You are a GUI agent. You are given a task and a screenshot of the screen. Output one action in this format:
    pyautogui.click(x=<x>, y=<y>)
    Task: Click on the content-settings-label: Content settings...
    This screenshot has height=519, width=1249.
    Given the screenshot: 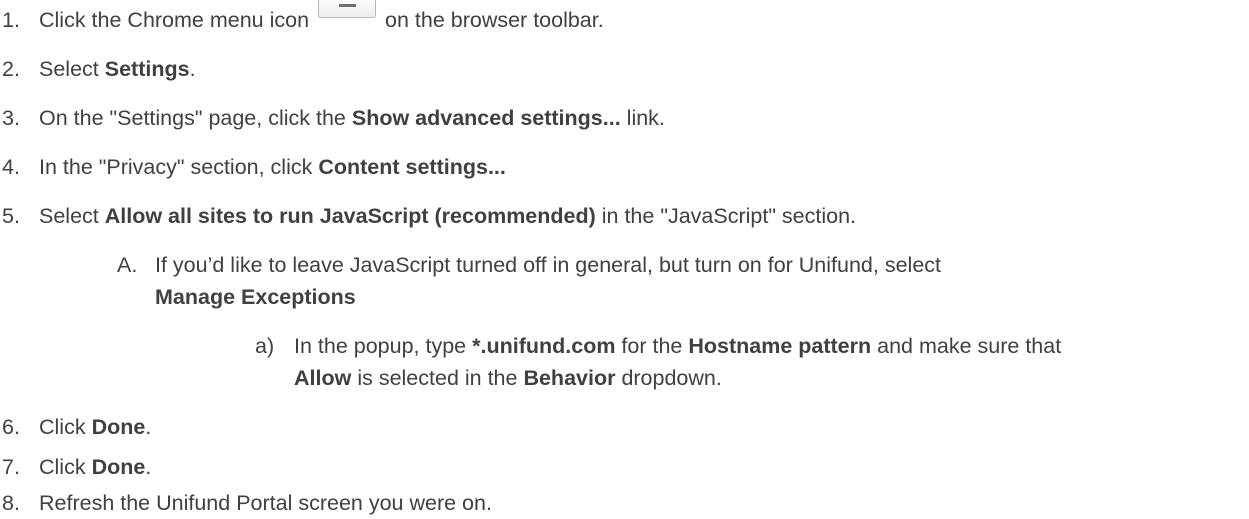 What is the action you would take?
    pyautogui.click(x=412, y=167)
    